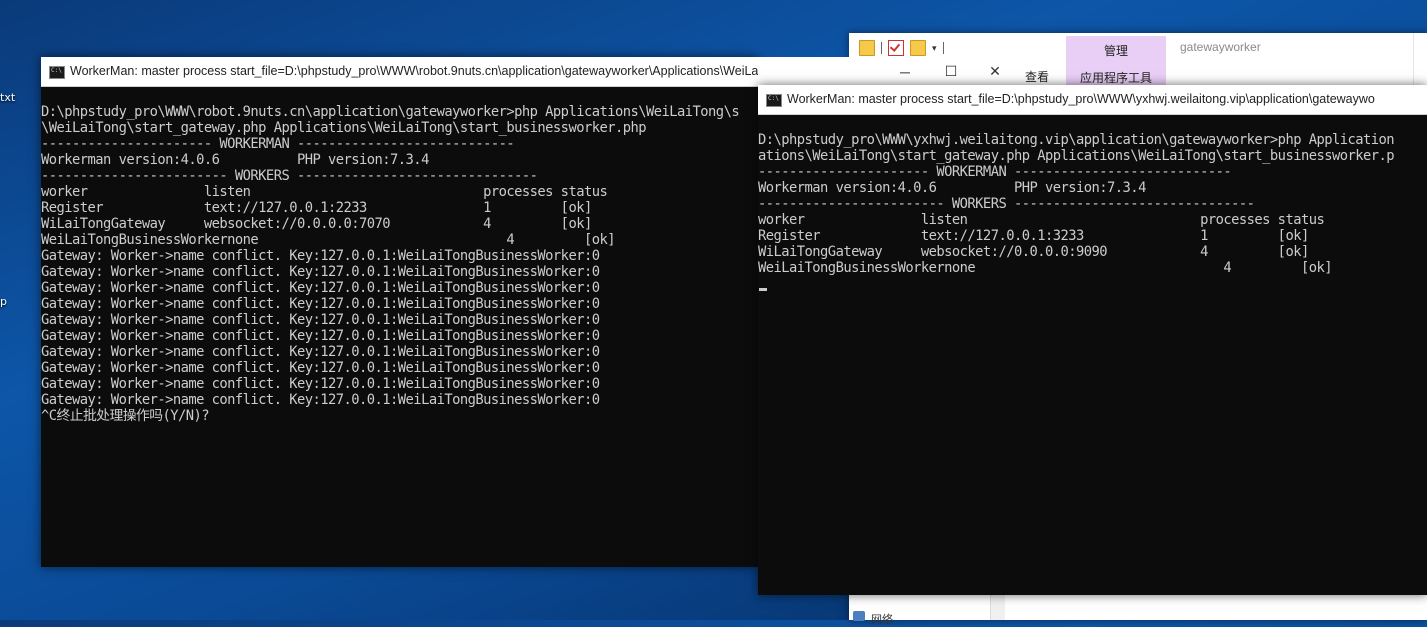  What do you see at coordinates (867, 48) in the screenshot?
I see `folder-icon` at bounding box center [867, 48].